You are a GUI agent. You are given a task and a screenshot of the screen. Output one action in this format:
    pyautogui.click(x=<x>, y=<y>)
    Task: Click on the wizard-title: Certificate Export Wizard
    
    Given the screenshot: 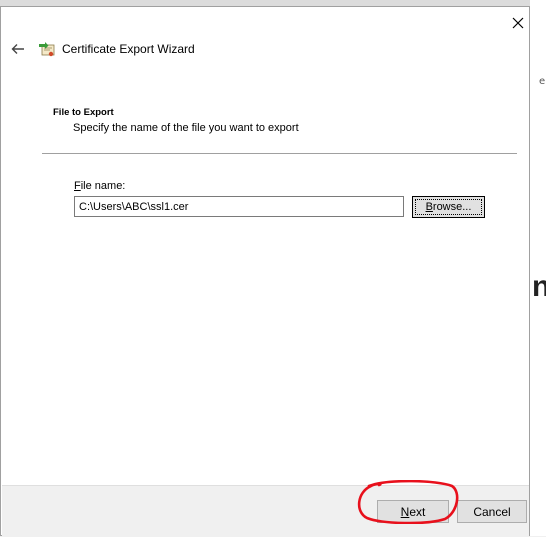 What is the action you would take?
    pyautogui.click(x=128, y=49)
    